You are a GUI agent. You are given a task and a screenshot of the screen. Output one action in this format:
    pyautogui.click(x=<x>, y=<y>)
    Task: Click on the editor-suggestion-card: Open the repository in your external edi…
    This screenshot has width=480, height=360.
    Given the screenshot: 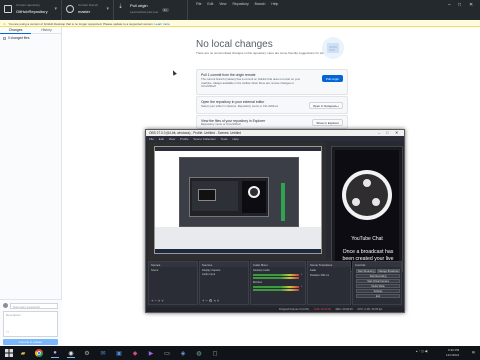 What is the action you would take?
    pyautogui.click(x=272, y=105)
    